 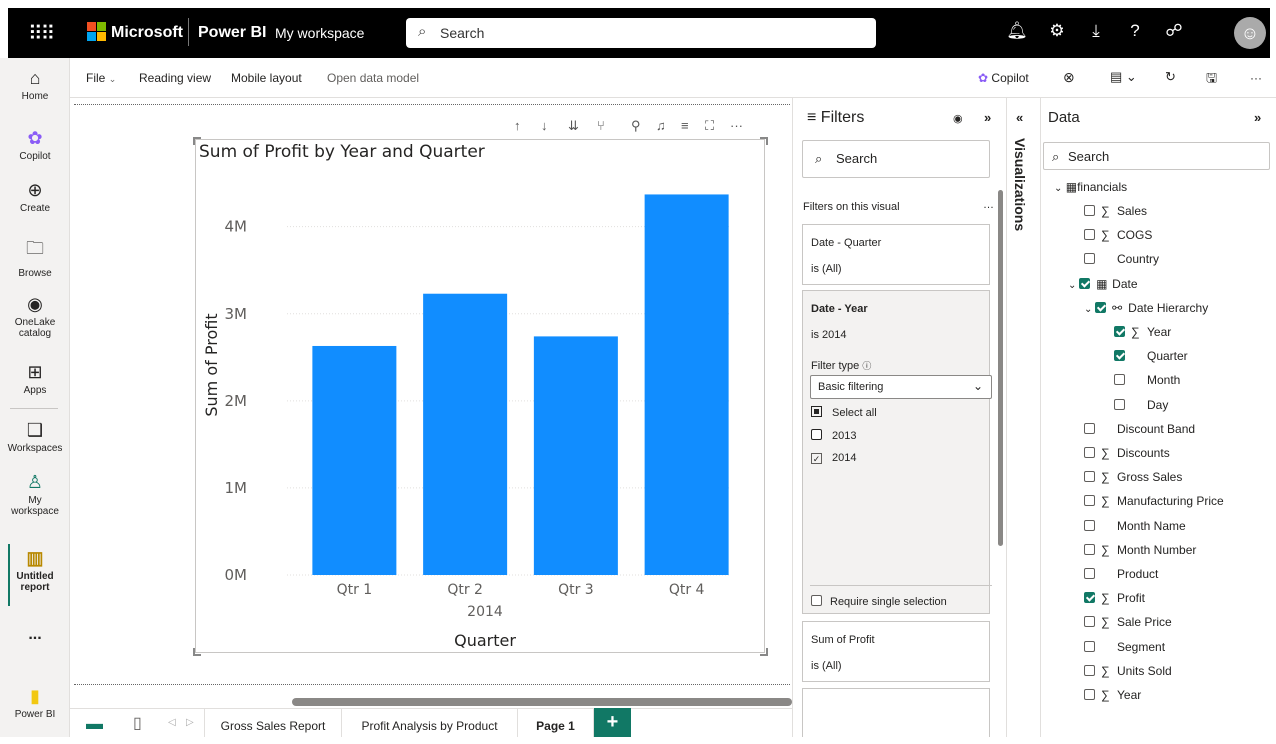 I want to click on tab-next-icon: ▷, so click(x=190, y=722).